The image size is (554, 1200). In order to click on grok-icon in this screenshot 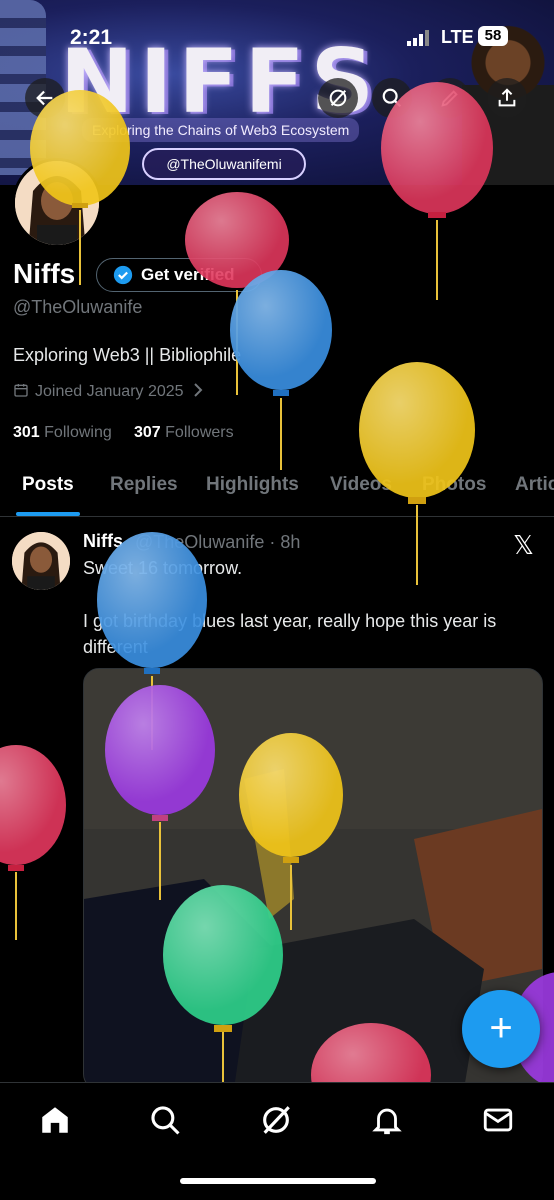, I will do `click(338, 98)`.